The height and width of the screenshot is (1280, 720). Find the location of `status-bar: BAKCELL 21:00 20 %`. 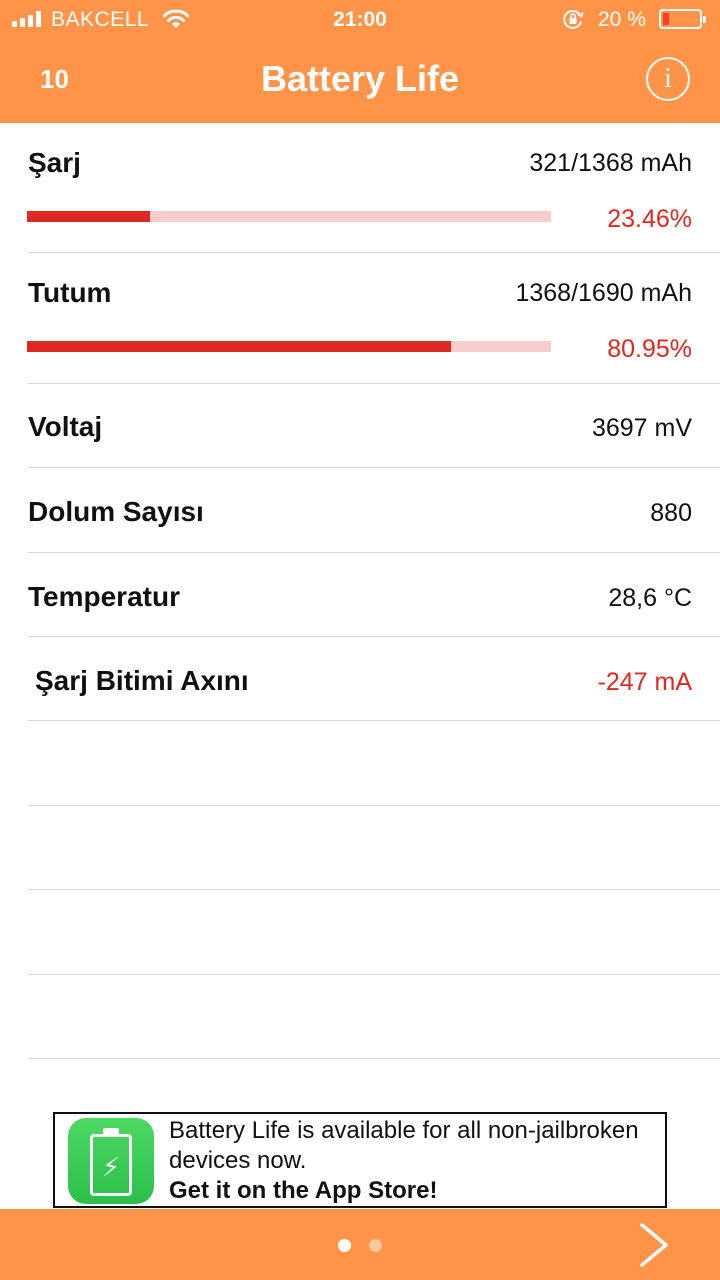

status-bar: BAKCELL 21:00 20 % is located at coordinates (360, 20).